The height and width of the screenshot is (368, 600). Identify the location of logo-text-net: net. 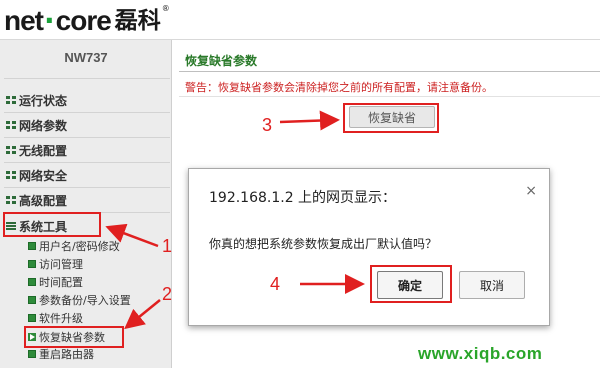
(24, 20).